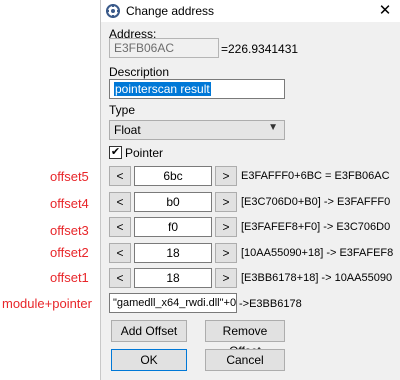 This screenshot has height=380, width=400. Describe the element at coordinates (164, 48) in the screenshot. I see `address-field: E3FB06AC` at that location.